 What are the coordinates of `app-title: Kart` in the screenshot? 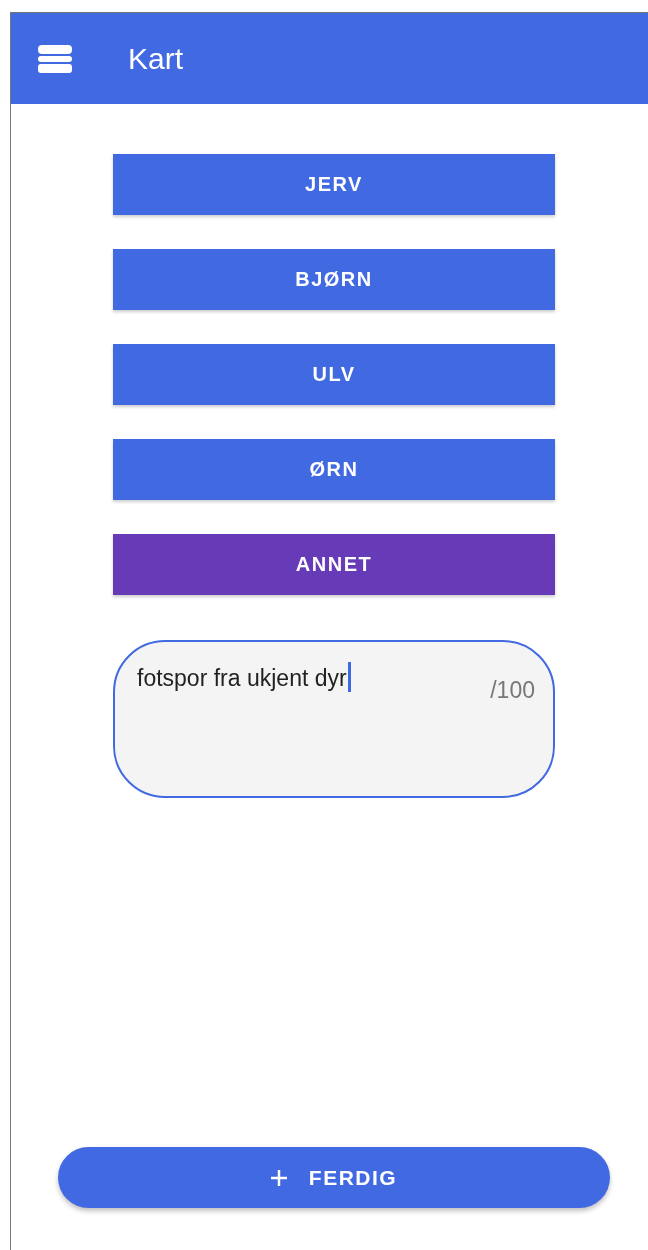 It's located at (156, 58).